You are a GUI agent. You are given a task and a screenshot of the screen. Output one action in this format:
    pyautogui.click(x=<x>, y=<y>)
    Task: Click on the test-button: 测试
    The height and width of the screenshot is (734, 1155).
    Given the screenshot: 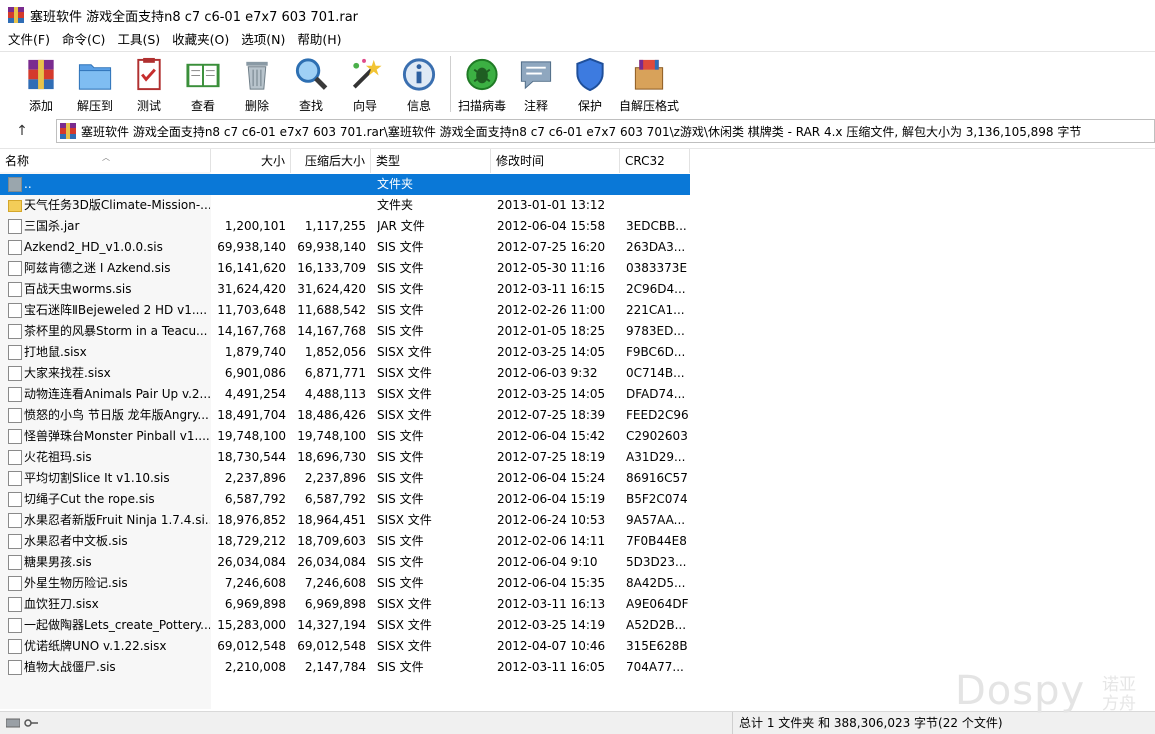 What is the action you would take?
    pyautogui.click(x=149, y=83)
    